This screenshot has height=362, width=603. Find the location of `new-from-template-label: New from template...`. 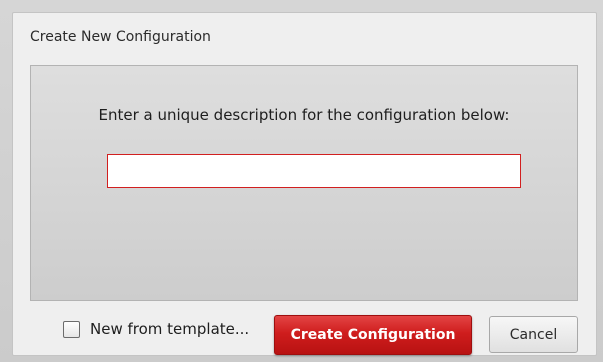

new-from-template-label: New from template... is located at coordinates (170, 329).